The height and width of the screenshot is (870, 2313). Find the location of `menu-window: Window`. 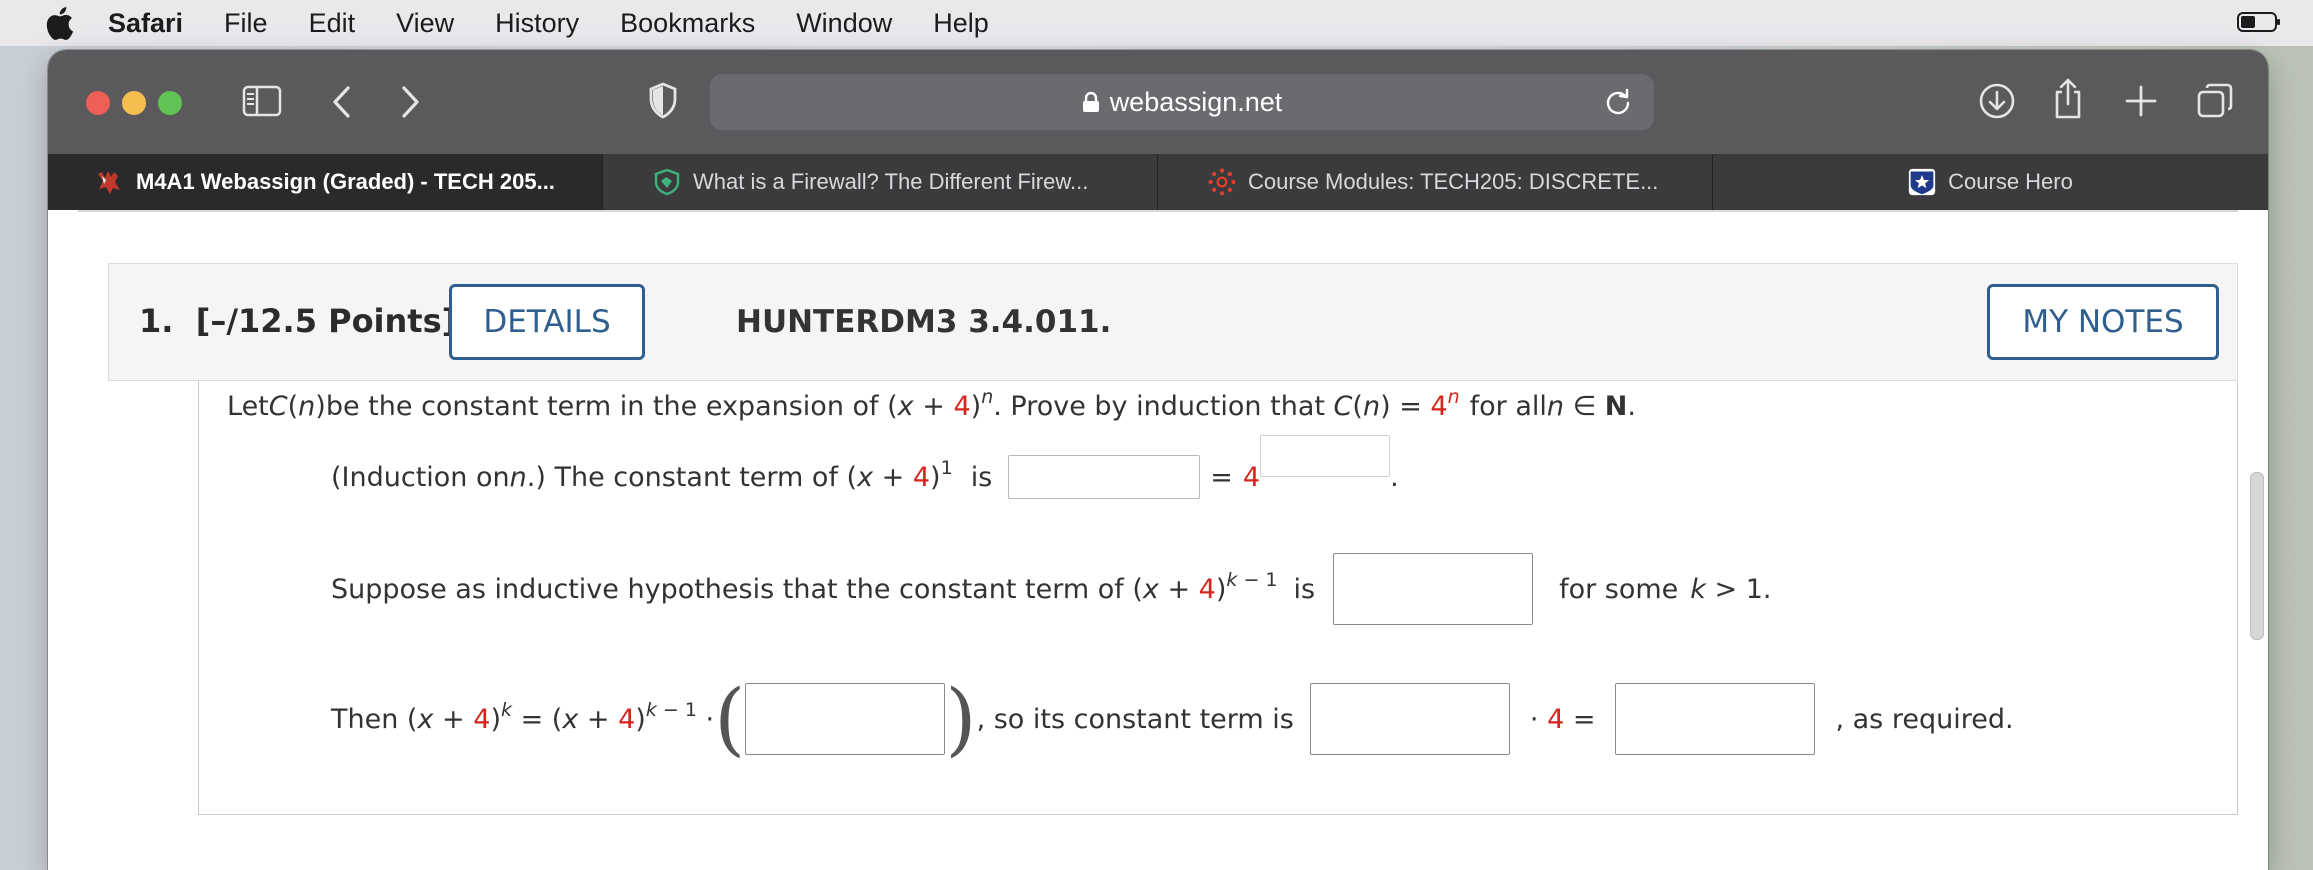

menu-window: Window is located at coordinates (844, 23).